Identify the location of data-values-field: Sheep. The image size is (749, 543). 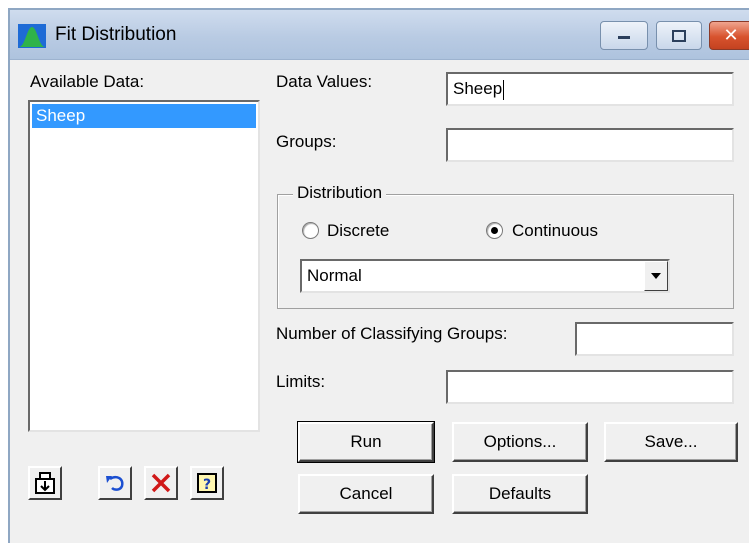
(590, 89).